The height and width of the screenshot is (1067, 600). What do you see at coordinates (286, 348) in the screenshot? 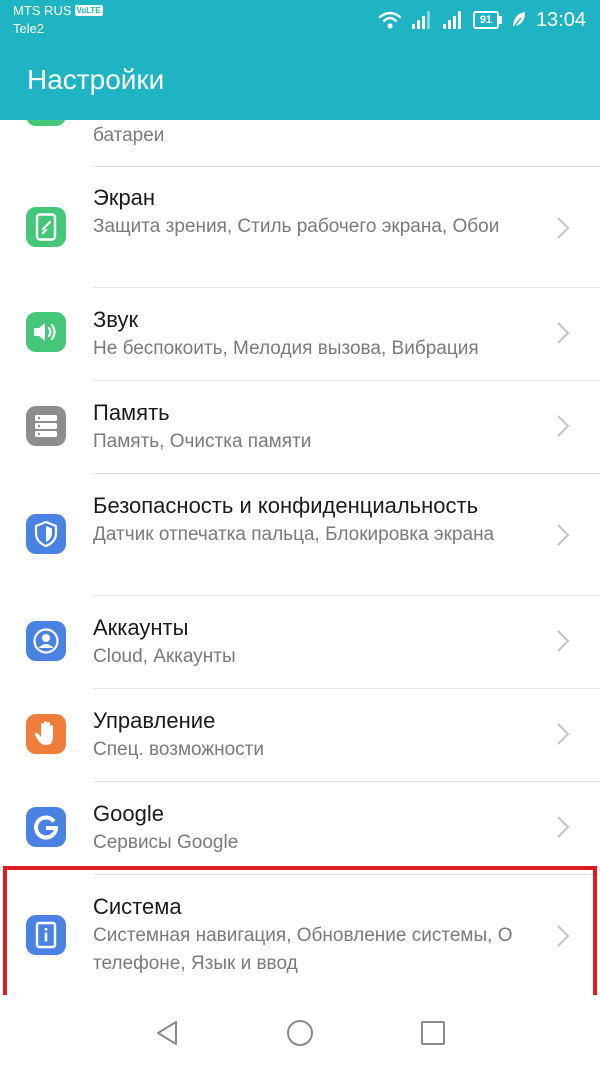
I see `settings-item-subtitle: Не беспокоить, Мелодия вызова, Вибрация` at bounding box center [286, 348].